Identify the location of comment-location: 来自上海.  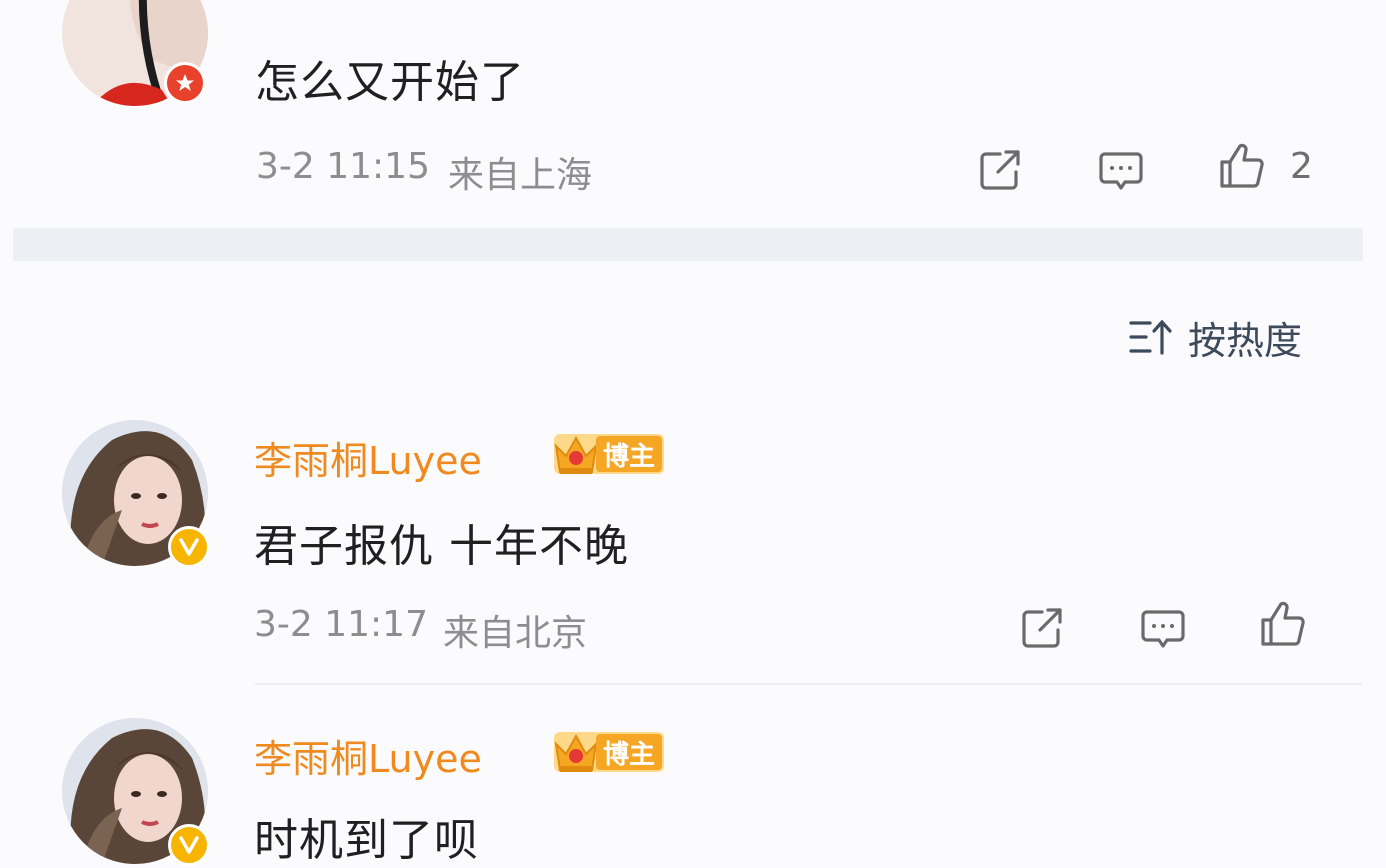
(520, 175).